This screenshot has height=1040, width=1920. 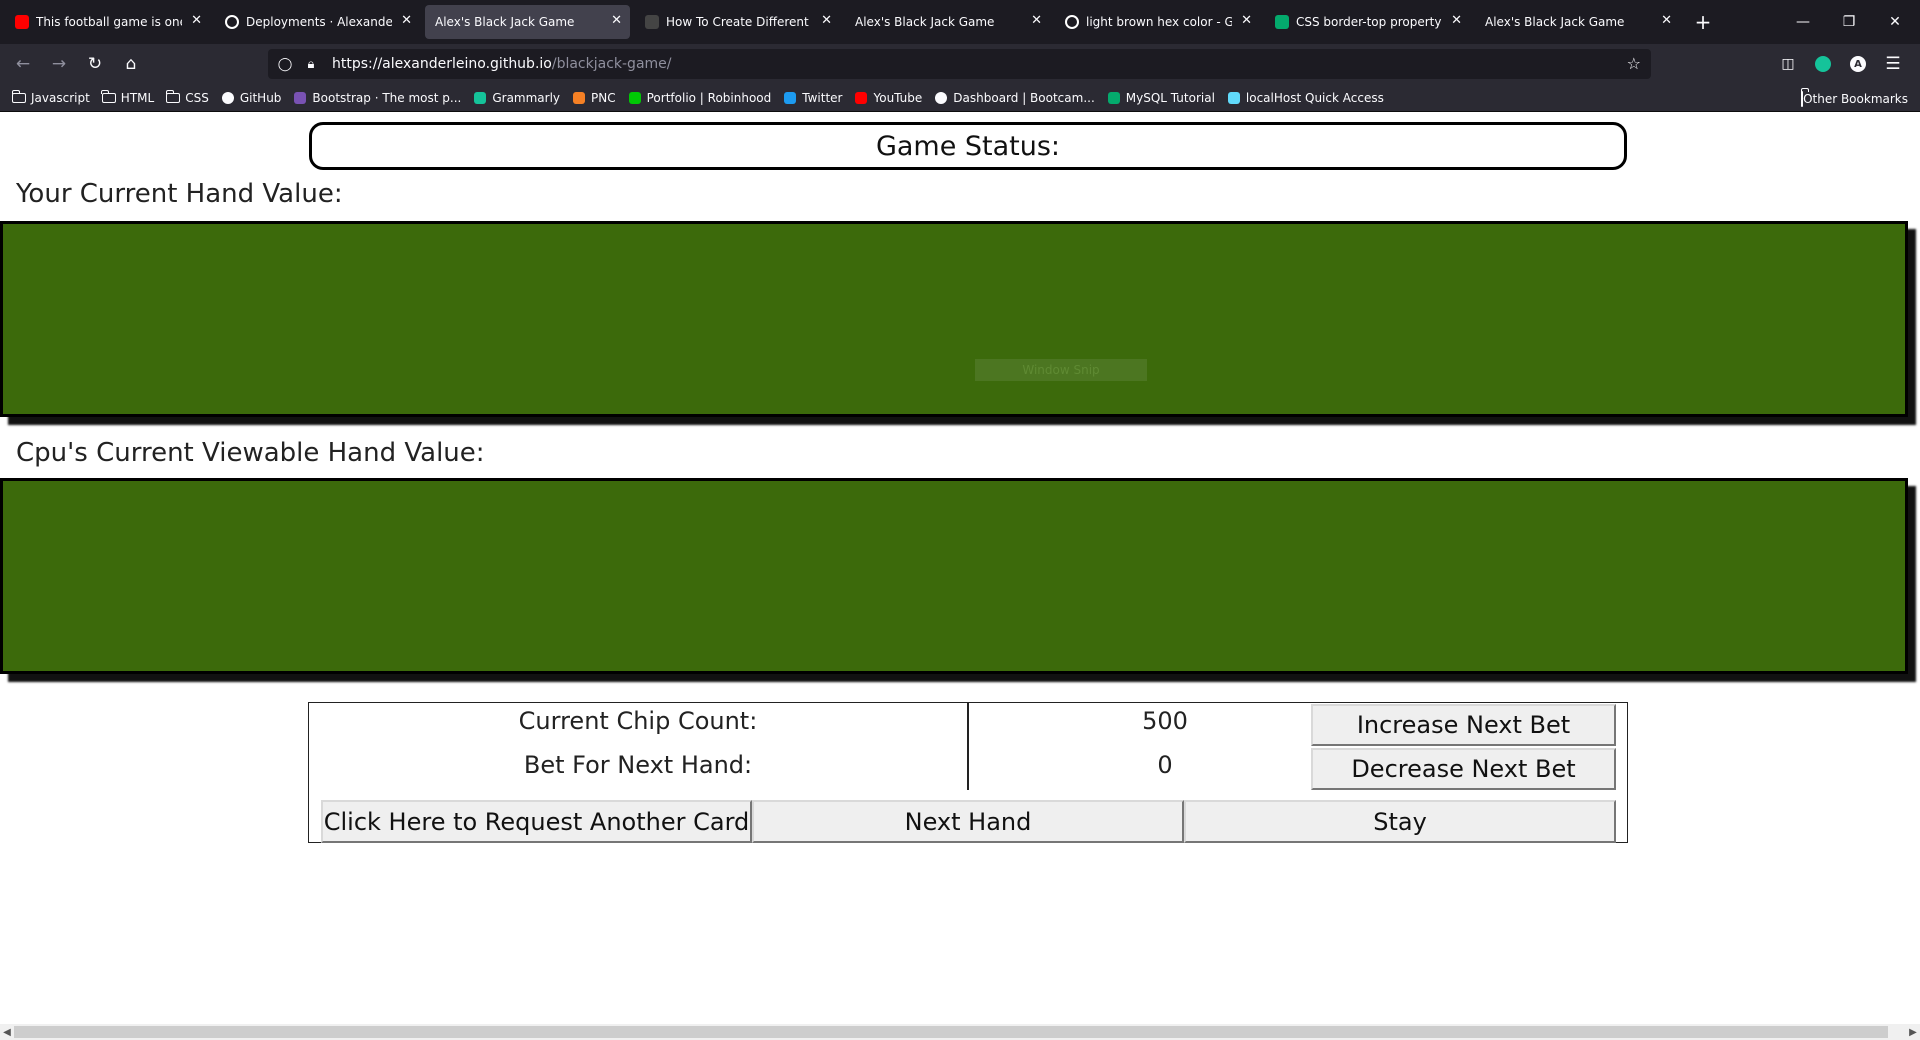 I want to click on bet-label: Bet For Next Hand:, so click(x=638, y=765).